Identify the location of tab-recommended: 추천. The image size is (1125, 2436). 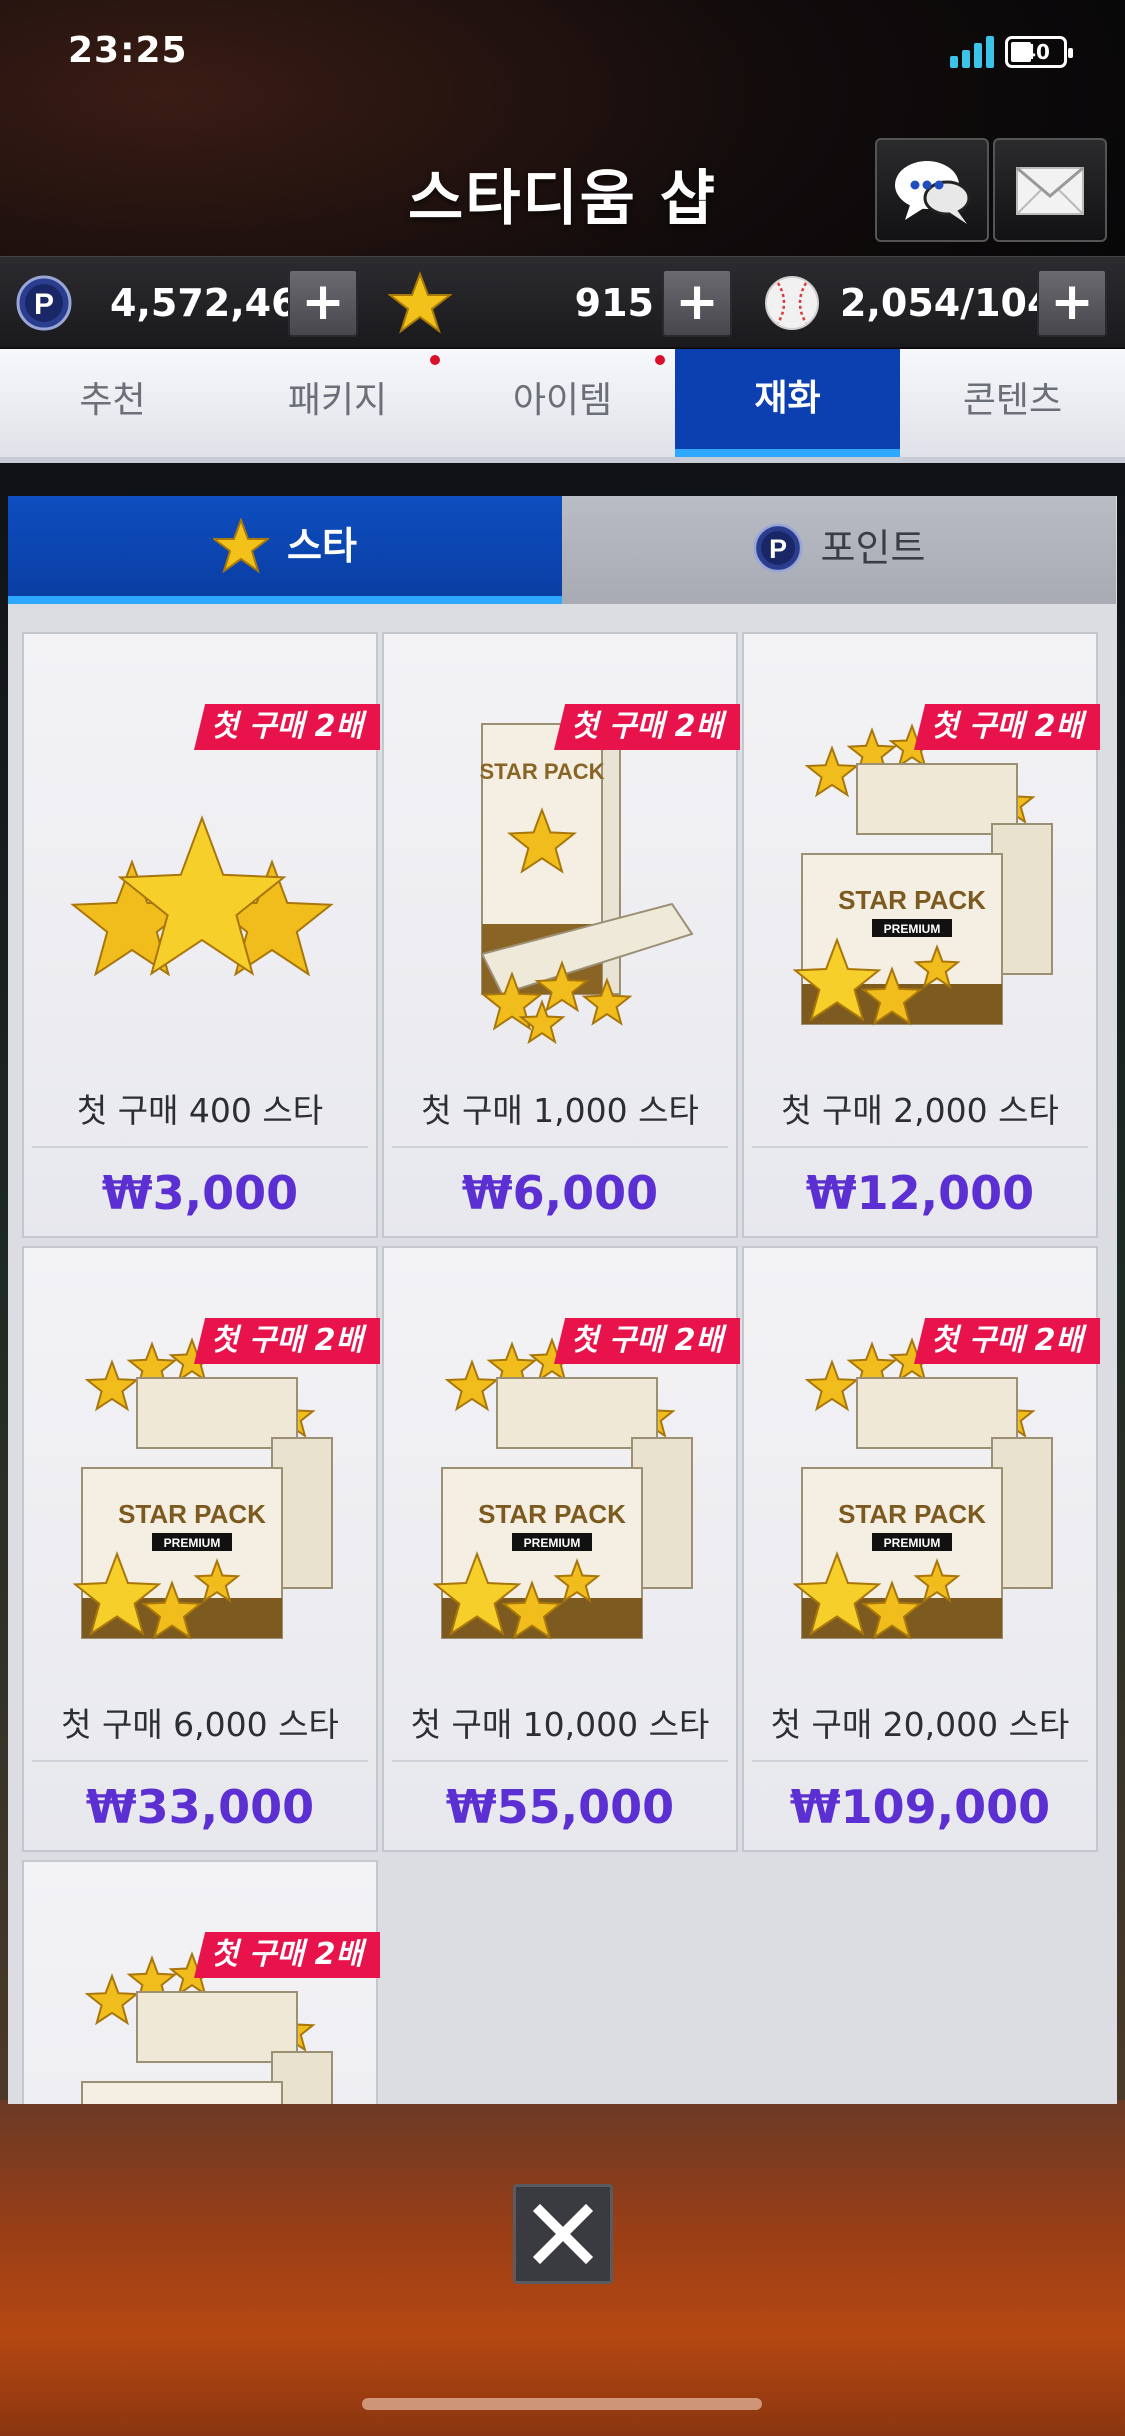
(112, 403).